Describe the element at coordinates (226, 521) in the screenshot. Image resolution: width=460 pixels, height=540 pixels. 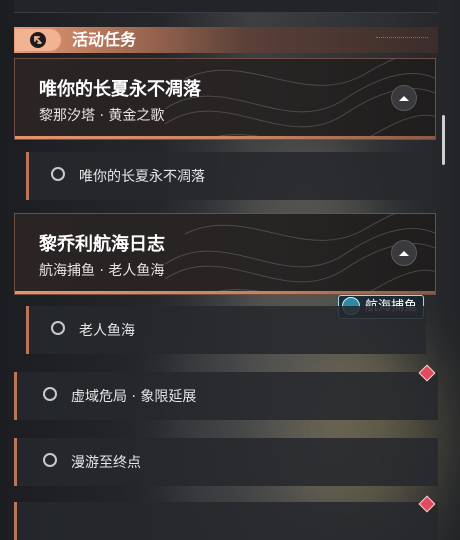
I see `task-row-partial` at that location.